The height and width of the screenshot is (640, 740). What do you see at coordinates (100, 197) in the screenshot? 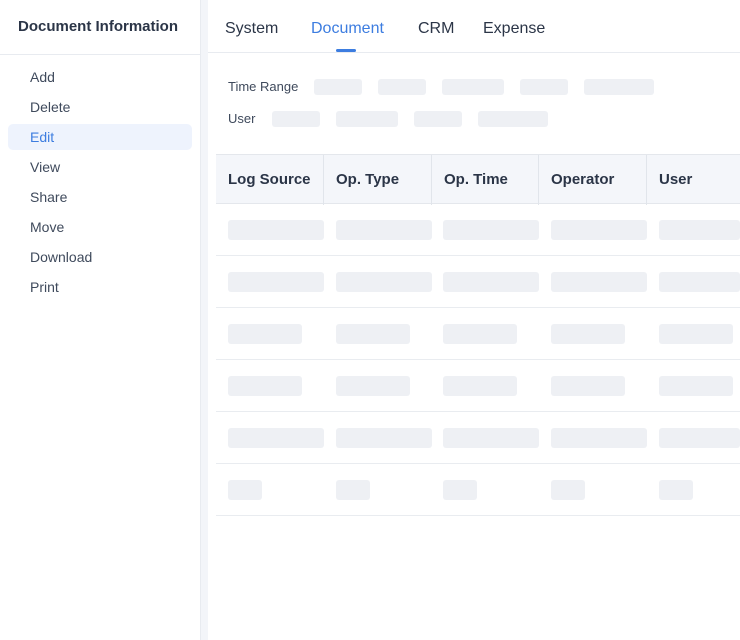
I see `sidebar-item-share: Share` at bounding box center [100, 197].